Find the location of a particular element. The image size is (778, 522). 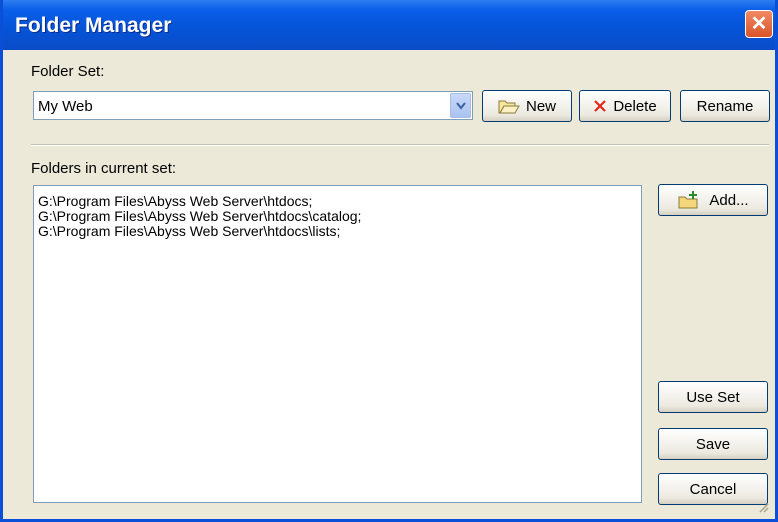

folder-open-icon is located at coordinates (509, 107).